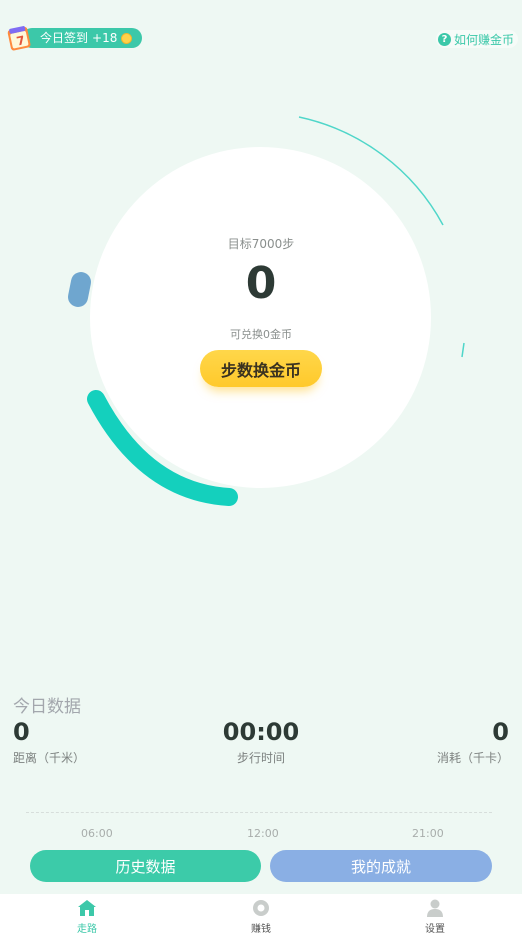  Describe the element at coordinates (381, 866) in the screenshot. I see `achievements-button: 我的成就` at that location.